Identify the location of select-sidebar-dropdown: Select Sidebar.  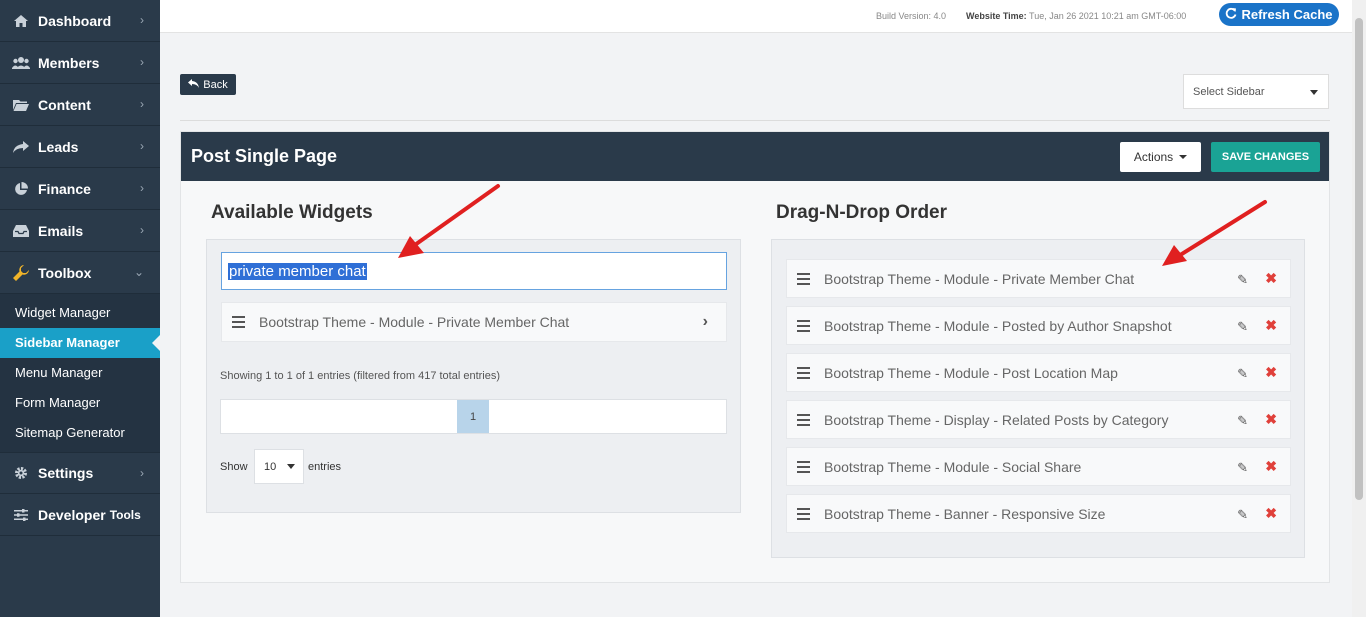
(1256, 91).